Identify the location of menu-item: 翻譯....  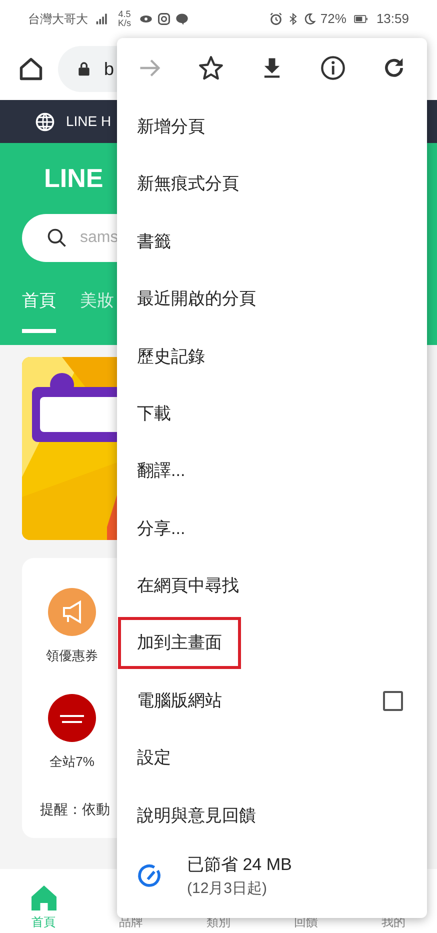
(161, 471).